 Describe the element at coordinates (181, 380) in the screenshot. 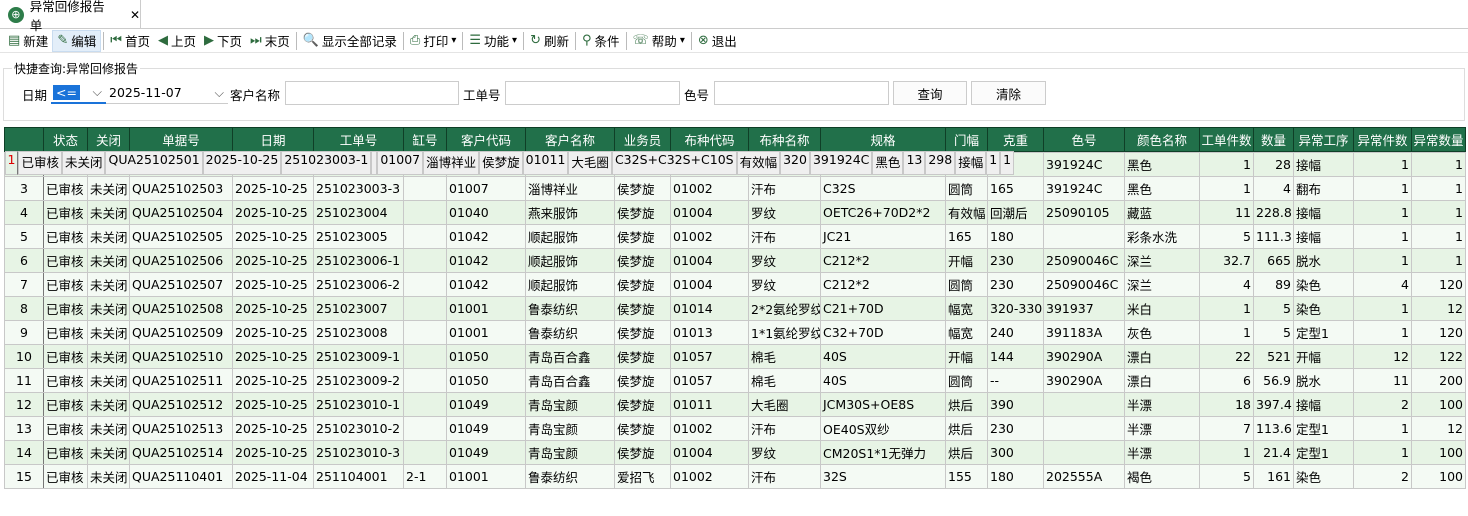

I see `table-cell: QUA25102511` at that location.